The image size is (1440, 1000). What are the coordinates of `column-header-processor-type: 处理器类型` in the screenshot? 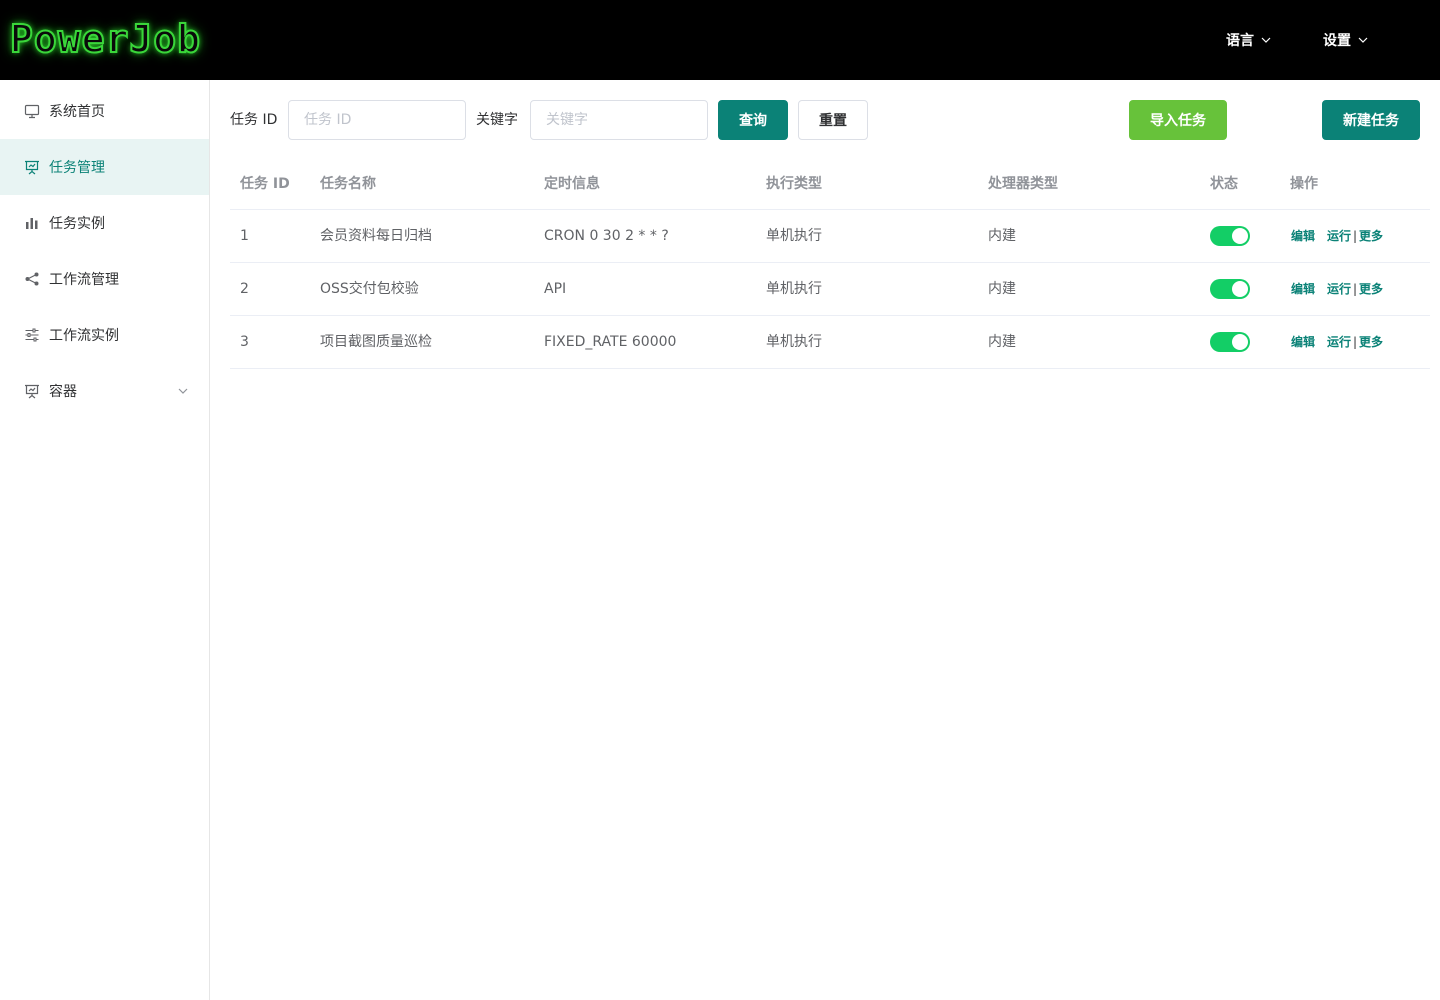 It's located at (1023, 184).